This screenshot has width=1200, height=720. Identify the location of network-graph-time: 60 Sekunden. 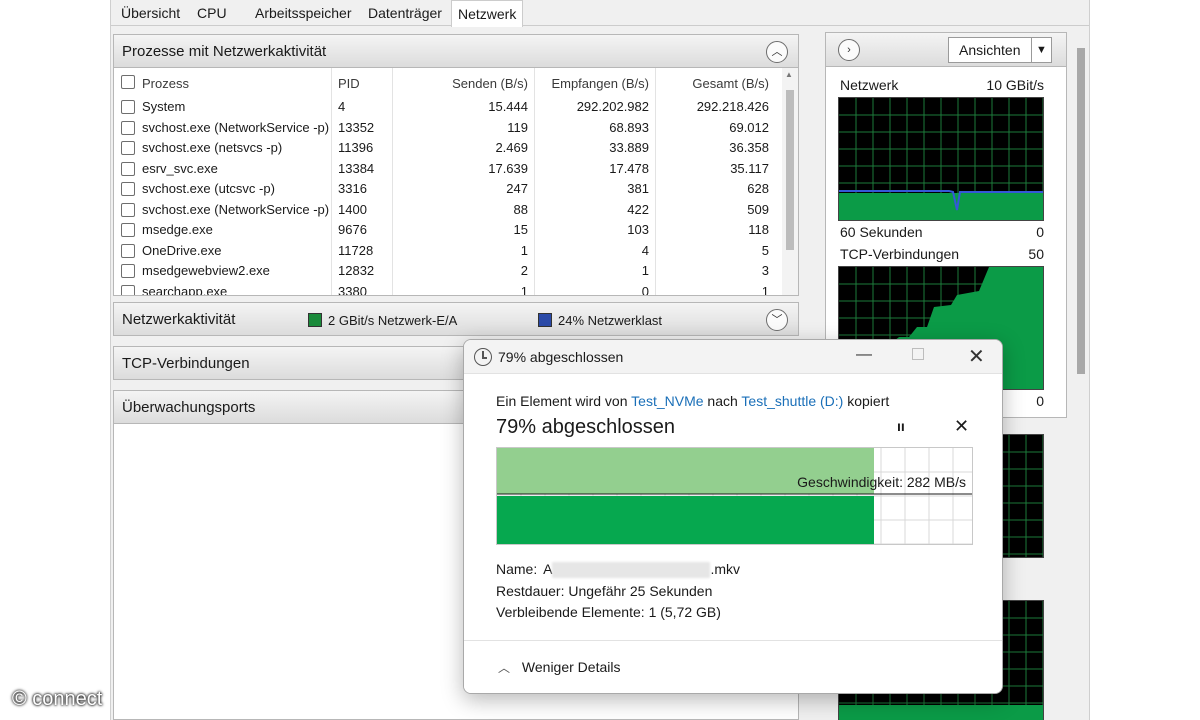
(881, 232).